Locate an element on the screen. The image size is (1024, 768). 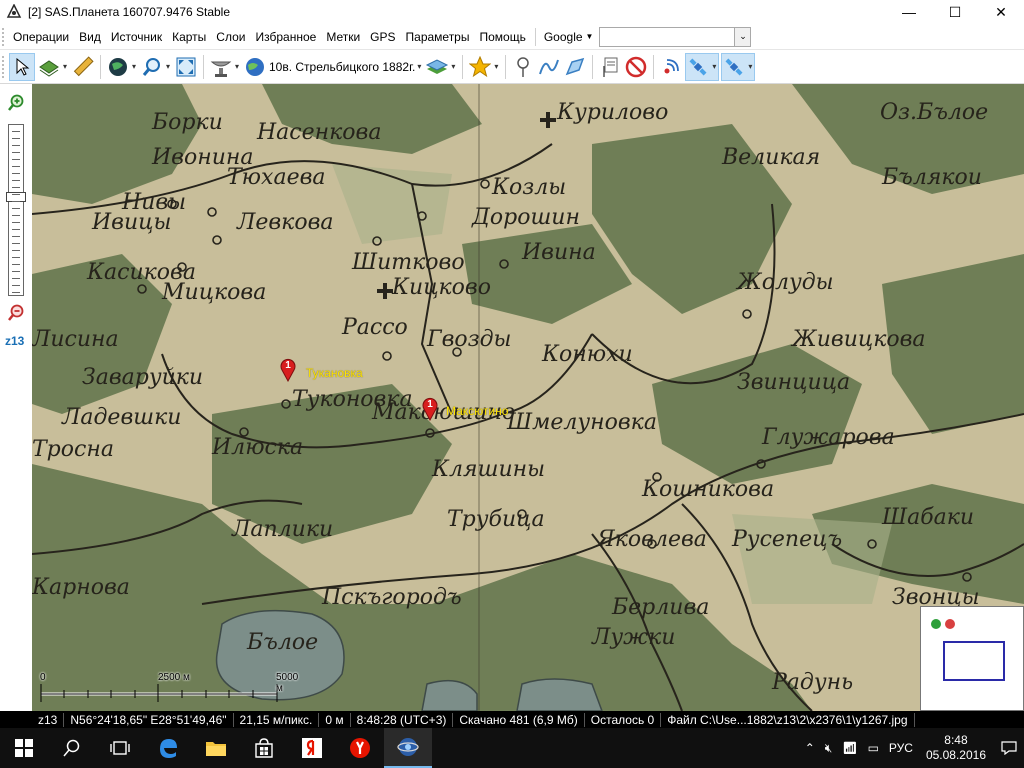
task-view-button is located at coordinates (120, 748).